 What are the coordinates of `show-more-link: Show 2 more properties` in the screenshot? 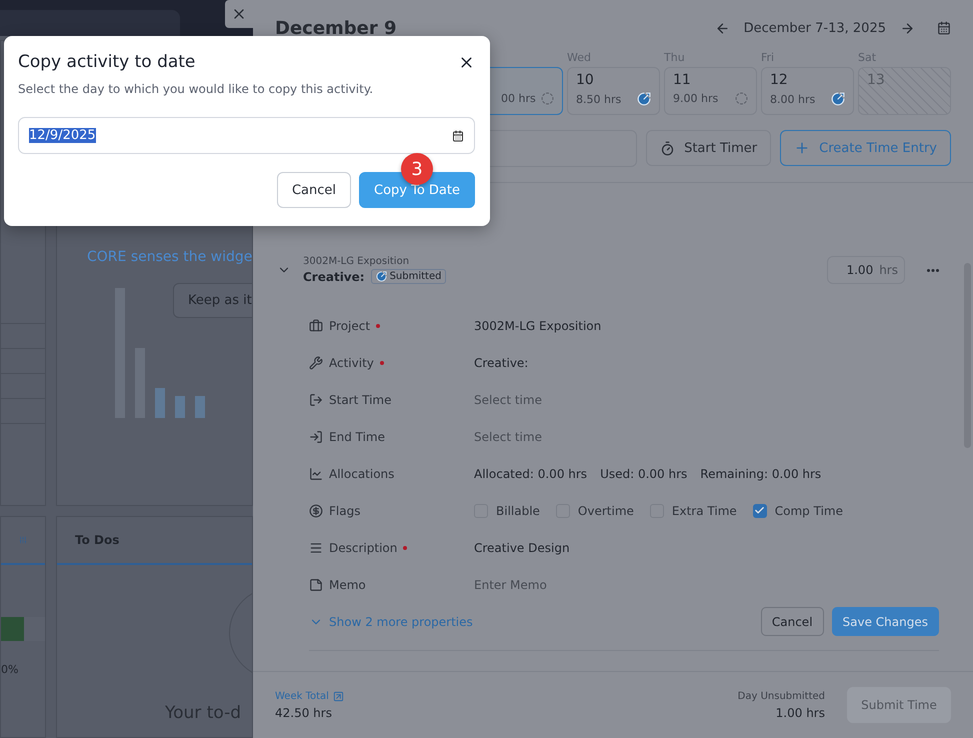 It's located at (391, 621).